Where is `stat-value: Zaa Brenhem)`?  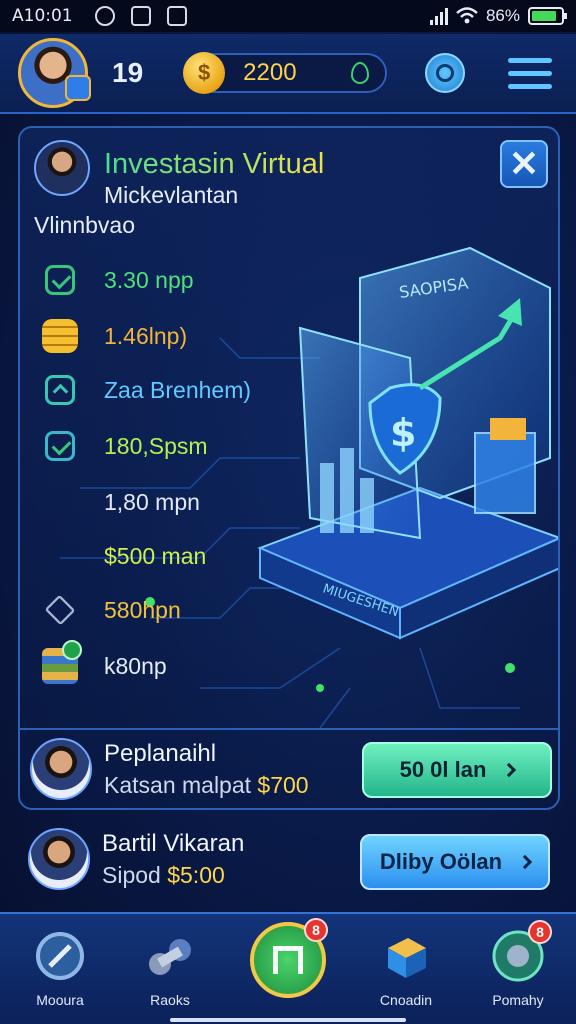 stat-value: Zaa Brenhem) is located at coordinates (178, 389).